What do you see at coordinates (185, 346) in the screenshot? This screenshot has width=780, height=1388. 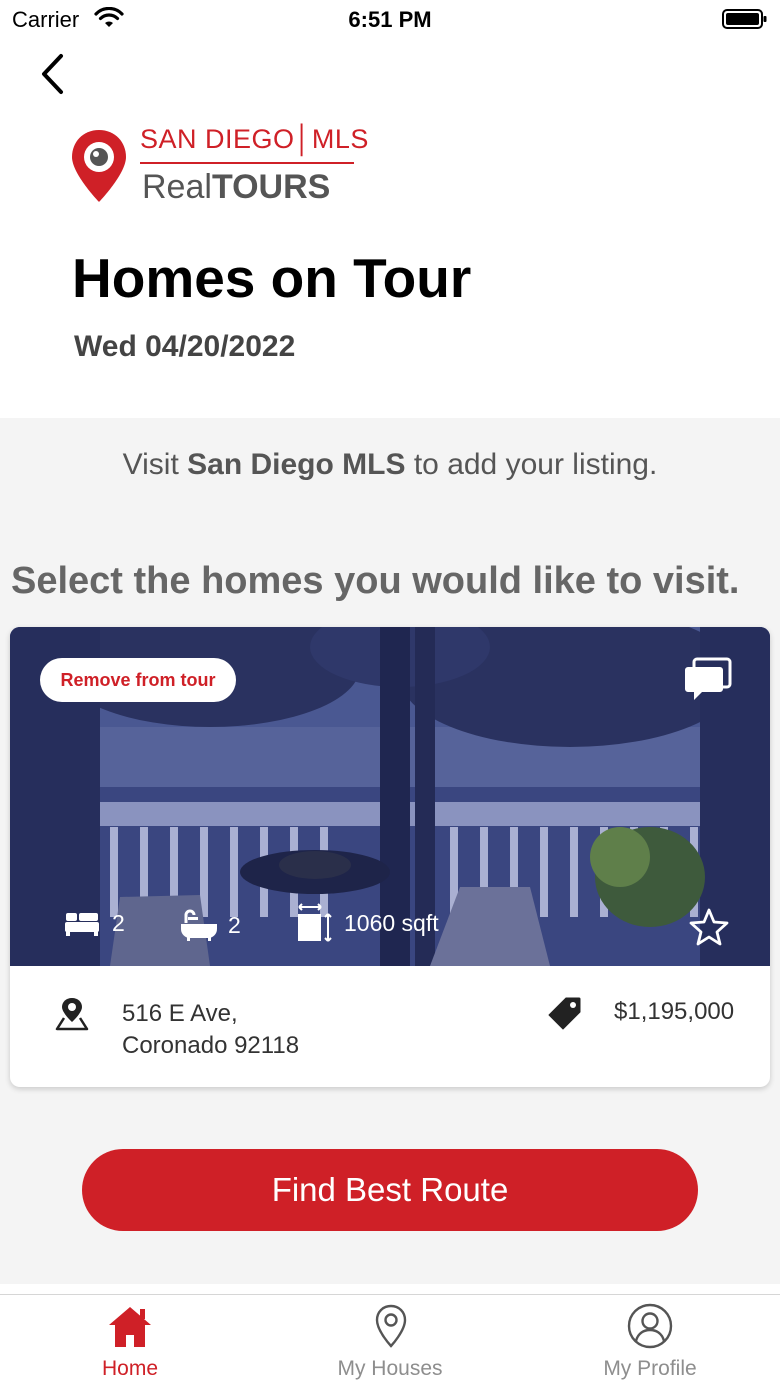 I see `tour-date: Wed 04/20/2022` at bounding box center [185, 346].